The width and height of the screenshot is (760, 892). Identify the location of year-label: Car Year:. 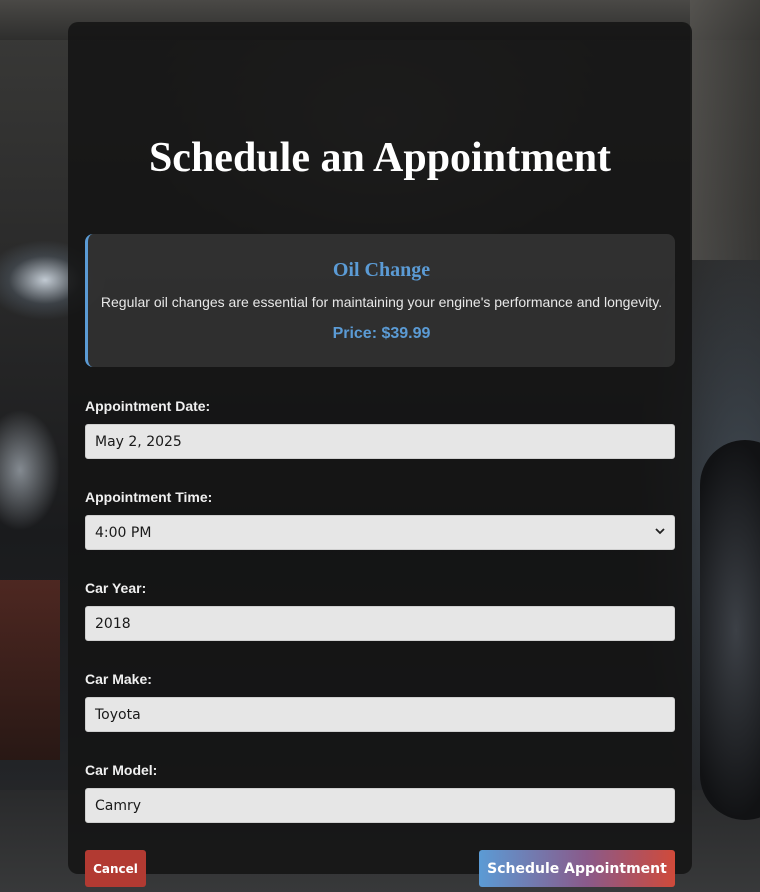
(116, 588).